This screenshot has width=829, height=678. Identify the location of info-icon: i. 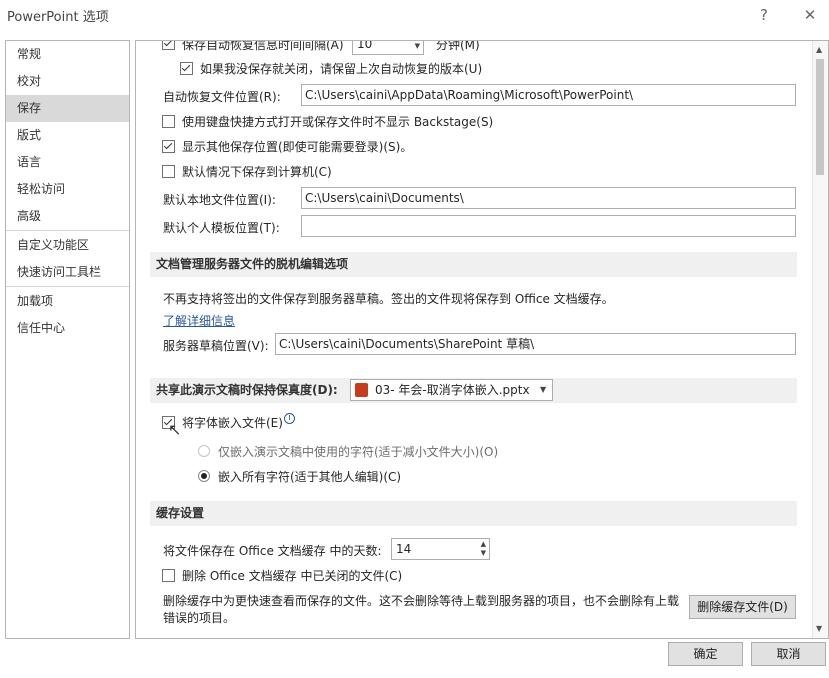
(289, 418).